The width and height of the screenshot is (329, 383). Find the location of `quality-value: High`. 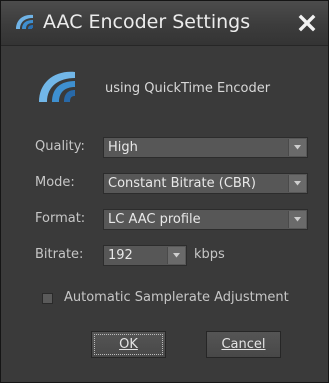

quality-value: High is located at coordinates (123, 147).